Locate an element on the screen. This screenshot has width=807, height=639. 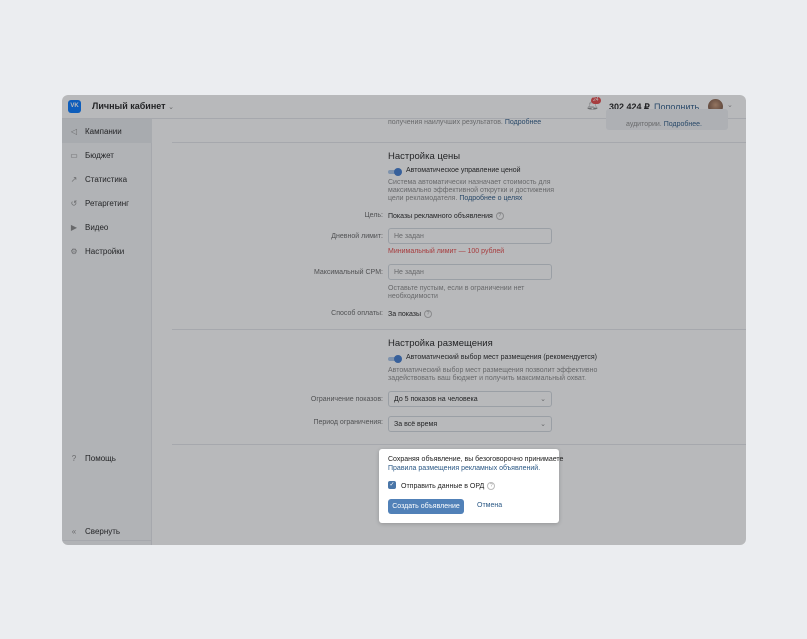
help-icon: ? is located at coordinates (491, 486).